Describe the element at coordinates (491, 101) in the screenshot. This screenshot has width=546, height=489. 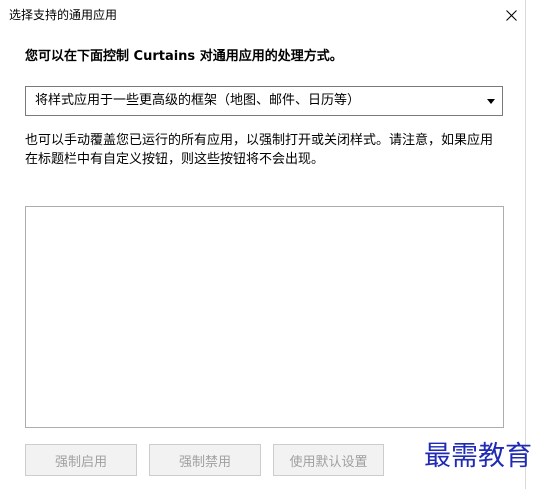
I see `caret-down-icon` at that location.